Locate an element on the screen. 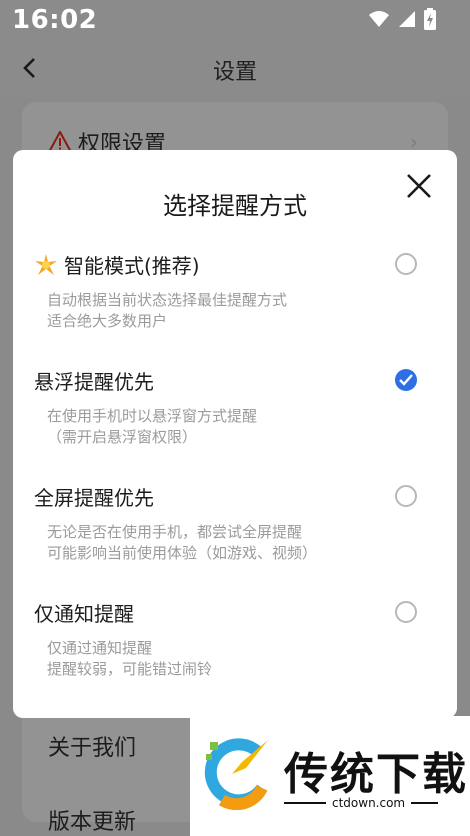  option-title: 全屏提醒优先 is located at coordinates (94, 496).